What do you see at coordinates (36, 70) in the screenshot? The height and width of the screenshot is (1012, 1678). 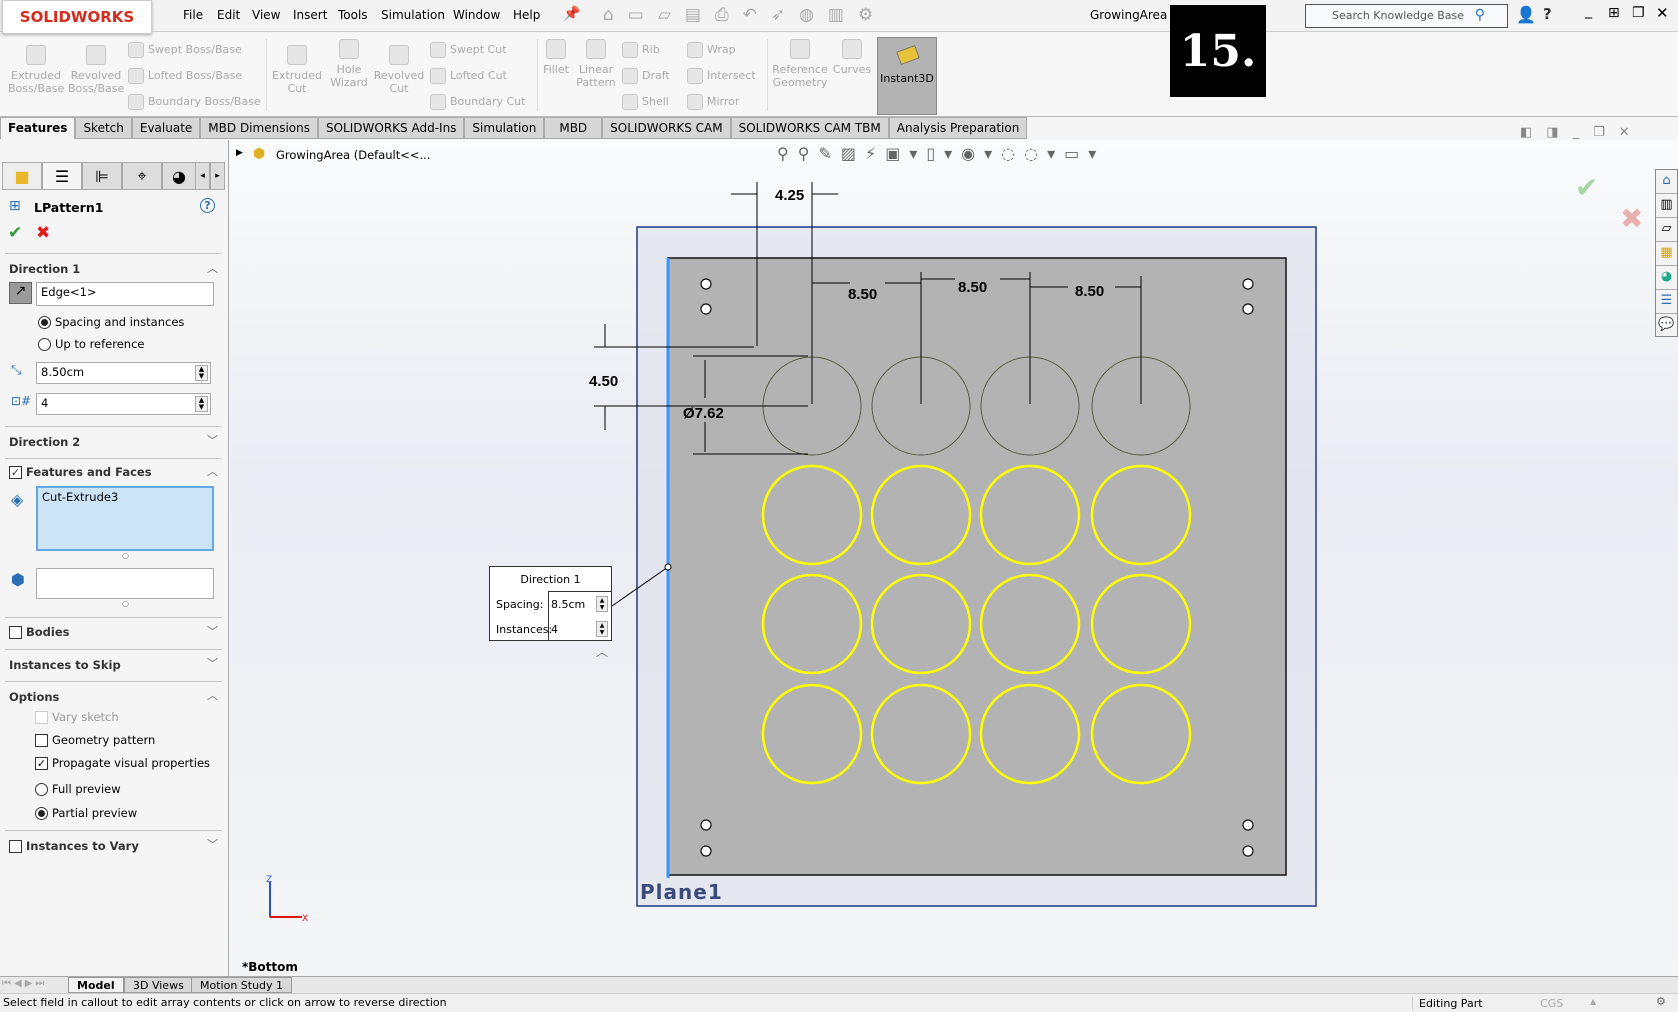 I see `extruded-boss-button: Extruded Boss/Base` at bounding box center [36, 70].